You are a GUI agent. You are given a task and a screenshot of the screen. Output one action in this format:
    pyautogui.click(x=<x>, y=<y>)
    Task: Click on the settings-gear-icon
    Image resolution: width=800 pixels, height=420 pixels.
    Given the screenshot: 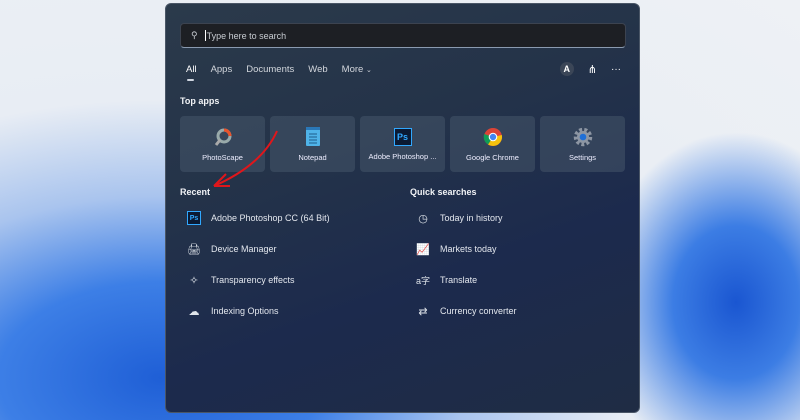 What is the action you would take?
    pyautogui.click(x=583, y=137)
    